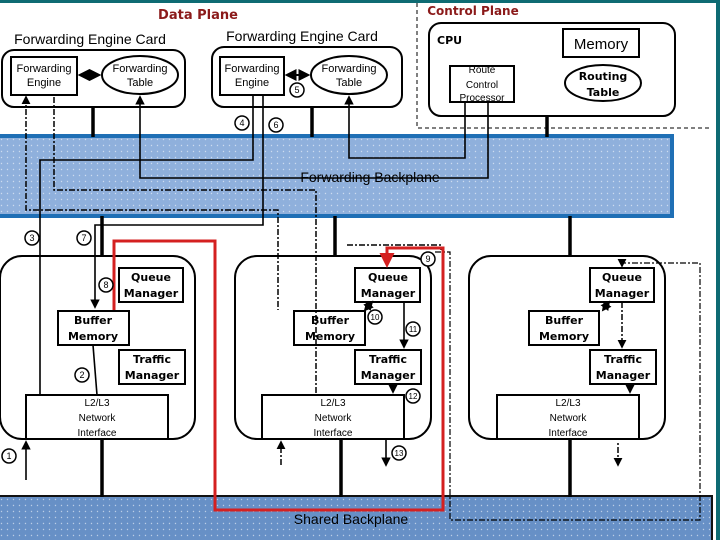  What do you see at coordinates (449, 40) in the screenshot?
I see `cpu-label: CPU` at bounding box center [449, 40].